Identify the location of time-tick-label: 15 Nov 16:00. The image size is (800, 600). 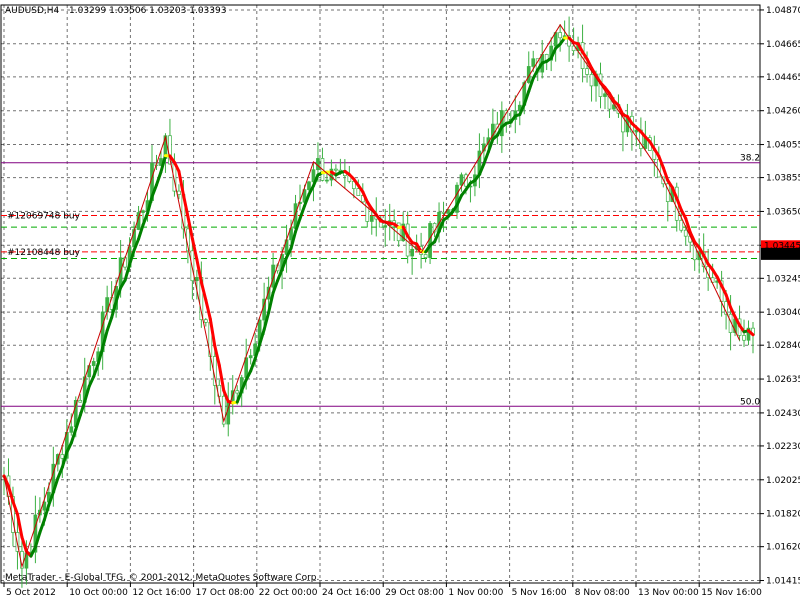
(731, 593).